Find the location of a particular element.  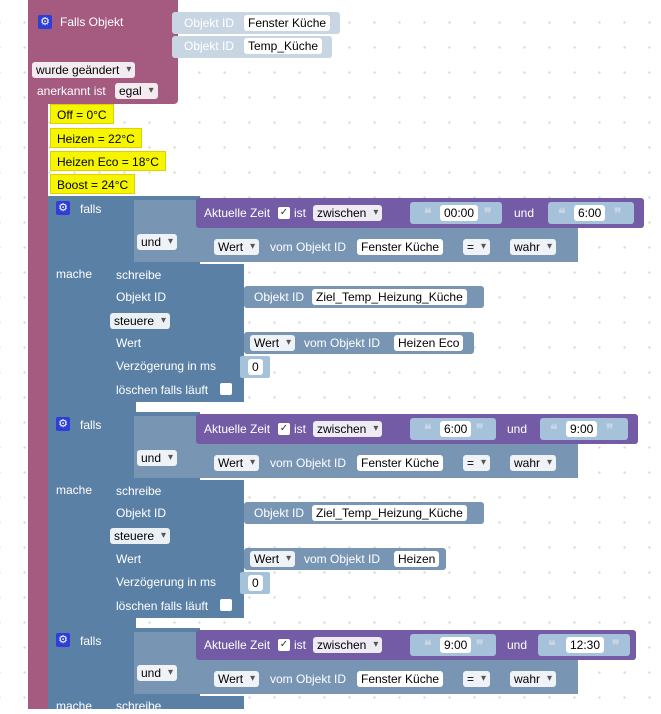

delay-label: Verzögerung in ms is located at coordinates (166, 582).